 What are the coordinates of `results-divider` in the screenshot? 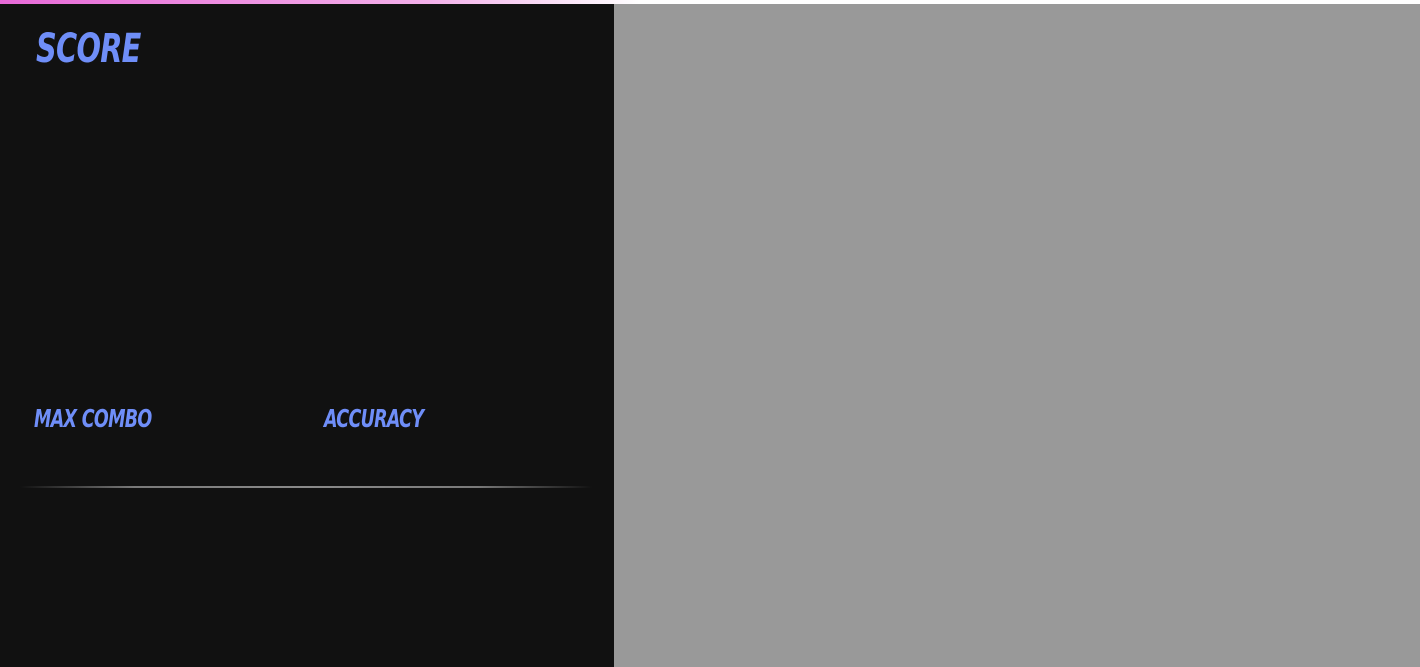 It's located at (306, 487).